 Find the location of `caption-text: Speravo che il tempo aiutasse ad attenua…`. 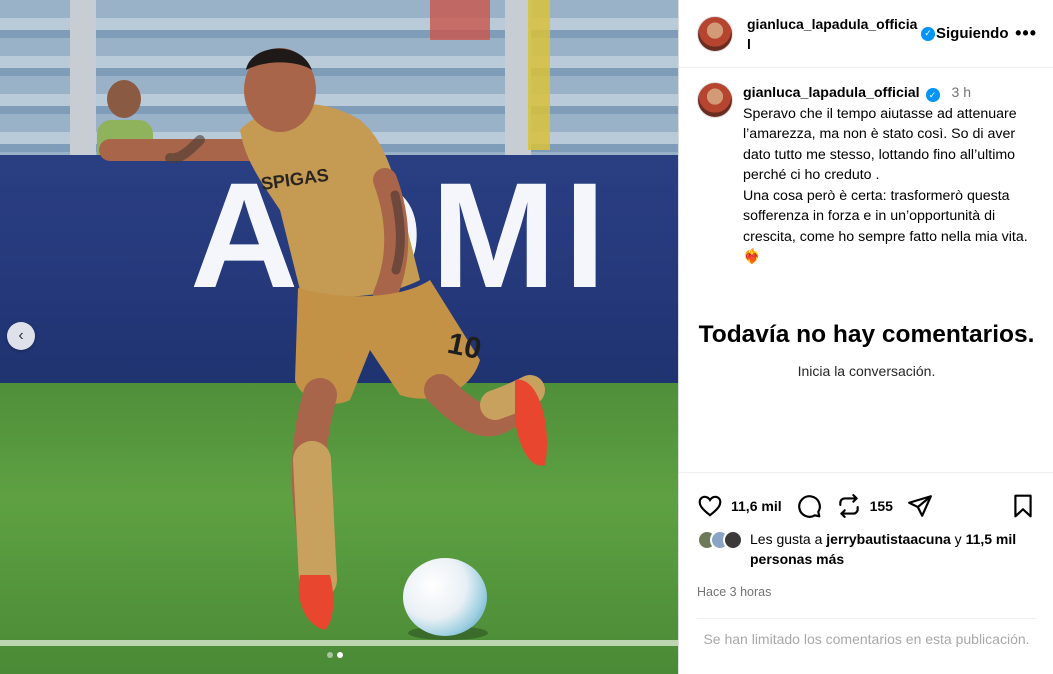

caption-text: Speravo che il tempo aiutasse ad attenua… is located at coordinates (885, 175).